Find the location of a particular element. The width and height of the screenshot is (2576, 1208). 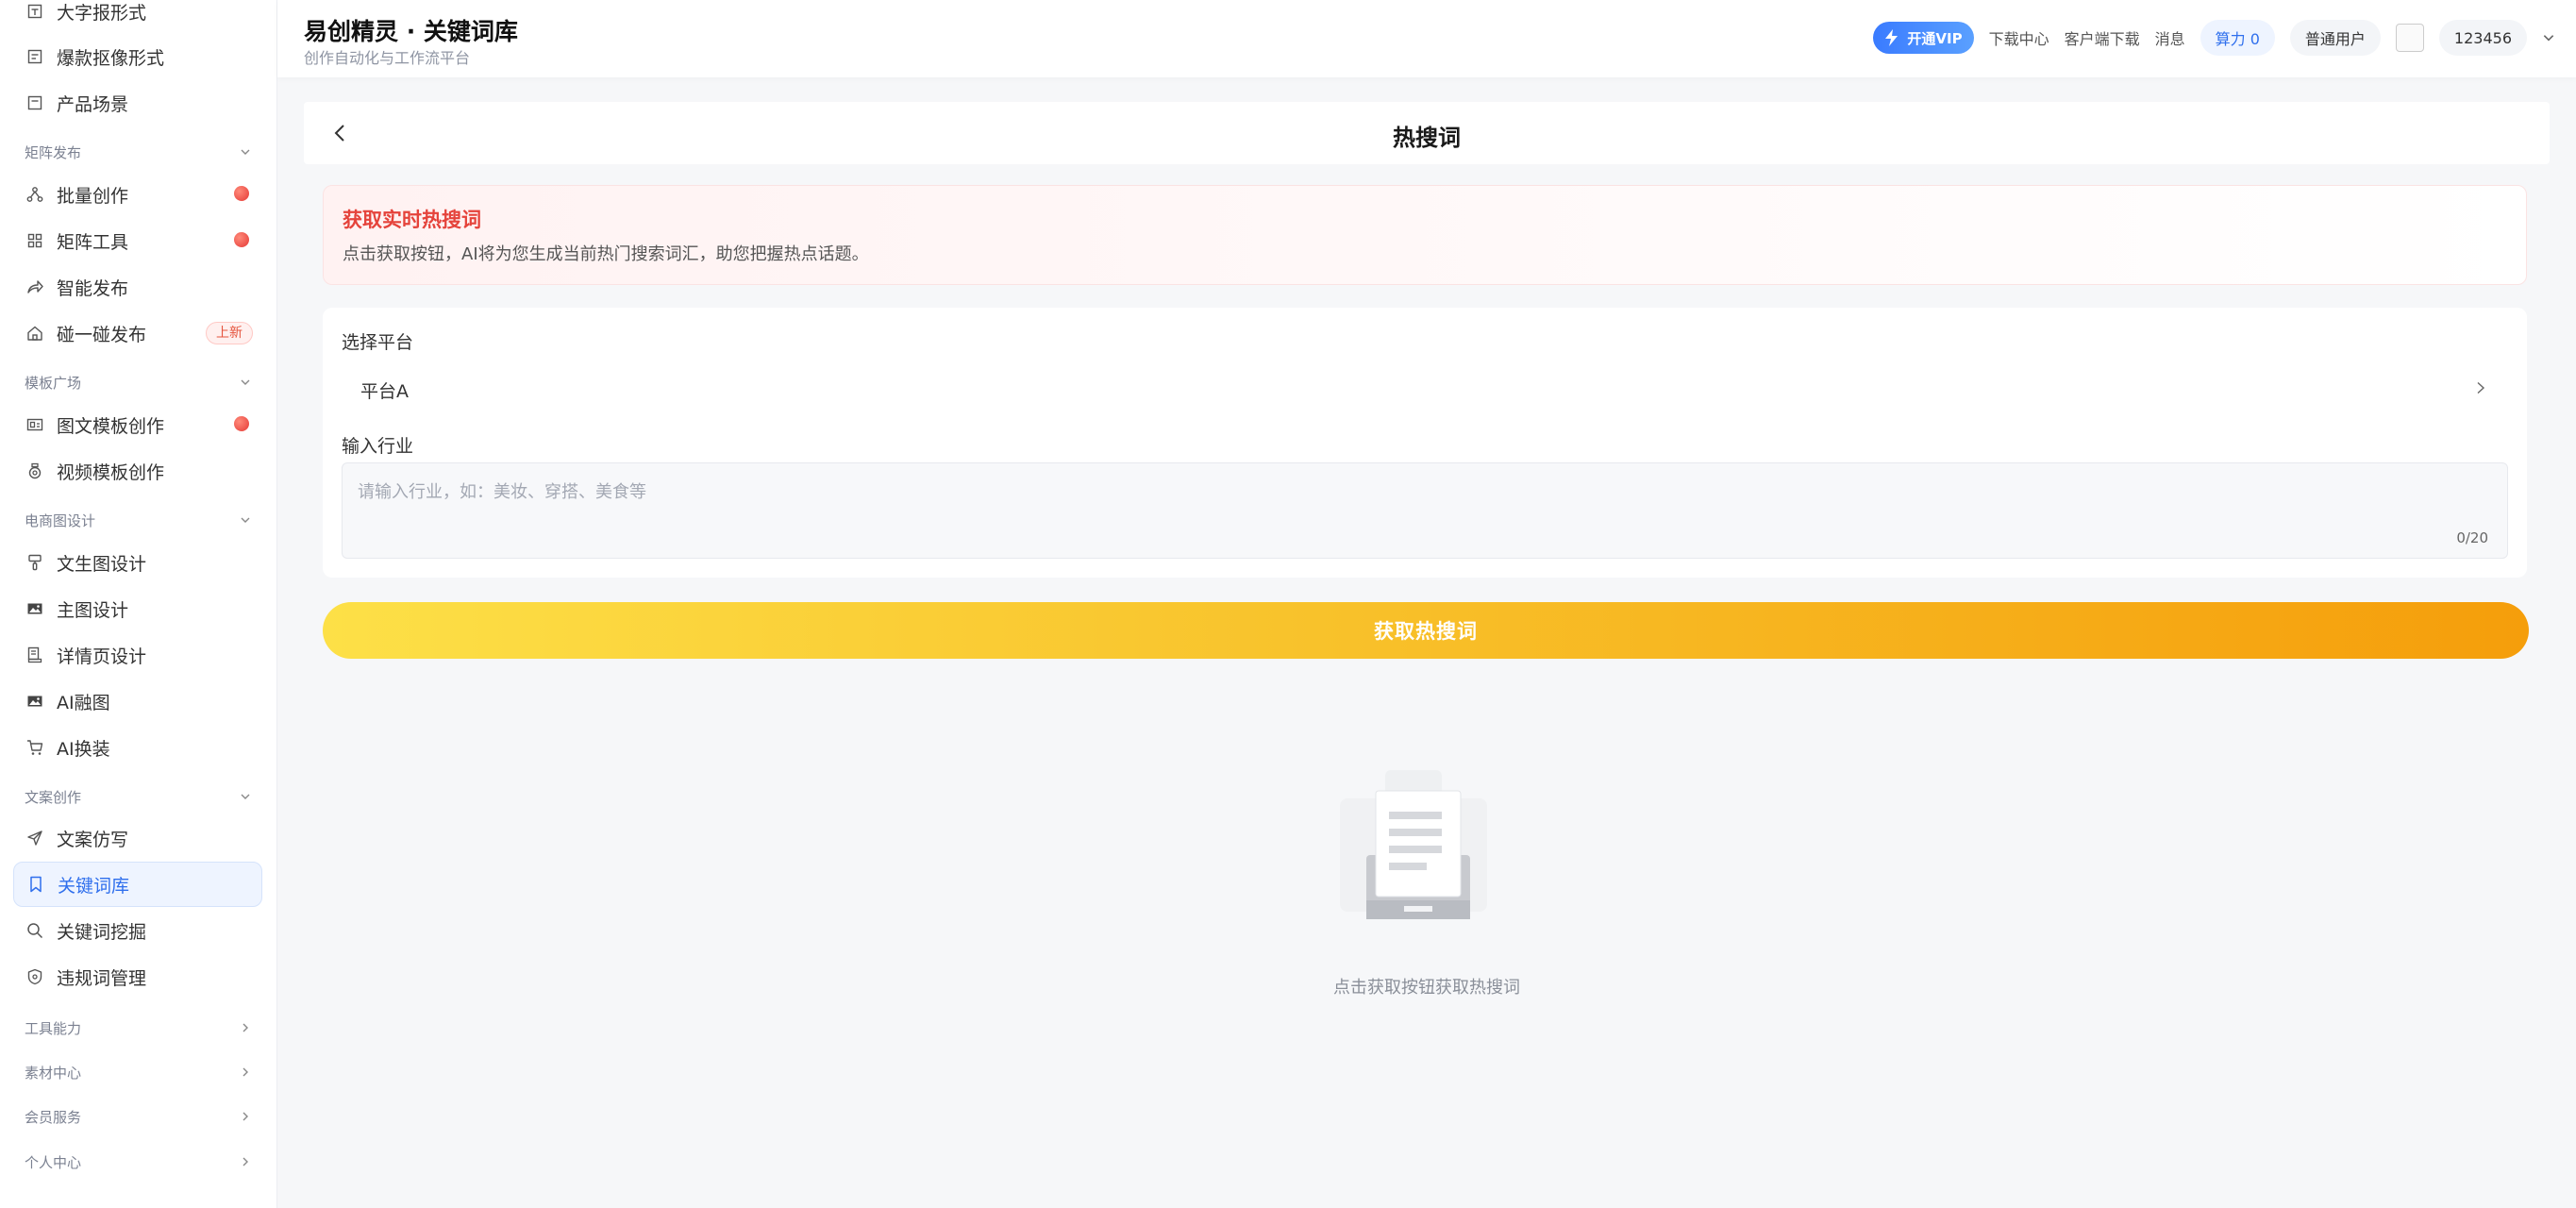

sidebar-group-label: 工具能力 is located at coordinates (53, 1028).